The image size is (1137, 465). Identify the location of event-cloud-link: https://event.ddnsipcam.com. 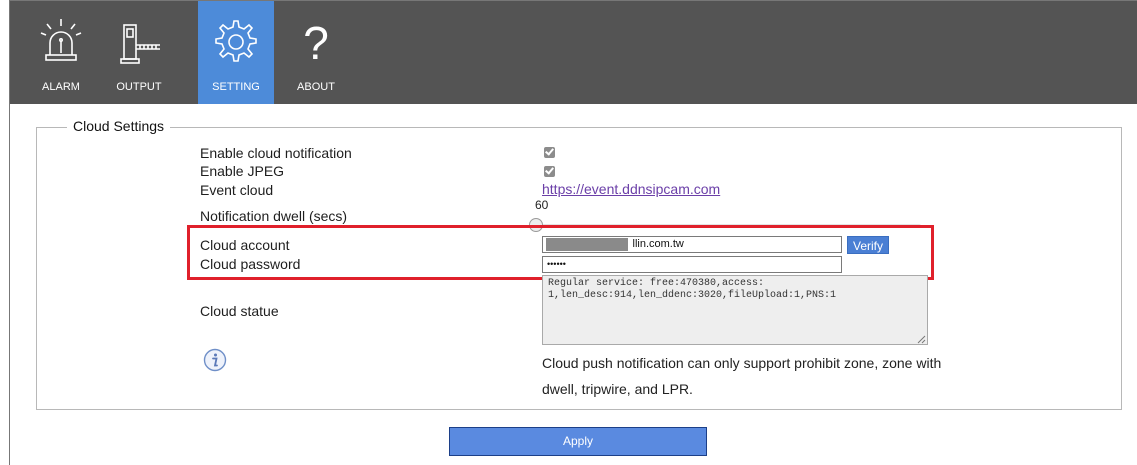
(631, 189).